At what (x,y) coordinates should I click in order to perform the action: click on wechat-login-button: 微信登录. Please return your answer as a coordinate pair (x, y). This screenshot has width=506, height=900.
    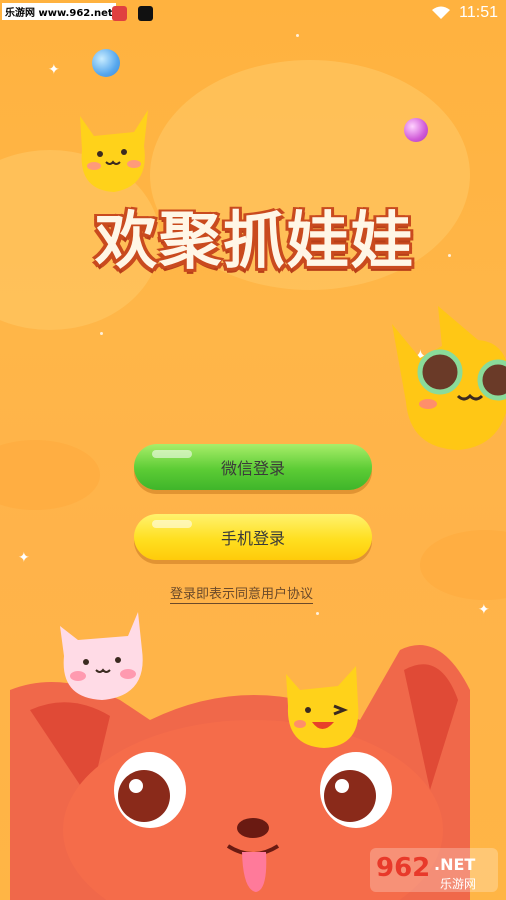
    Looking at the image, I should click on (253, 467).